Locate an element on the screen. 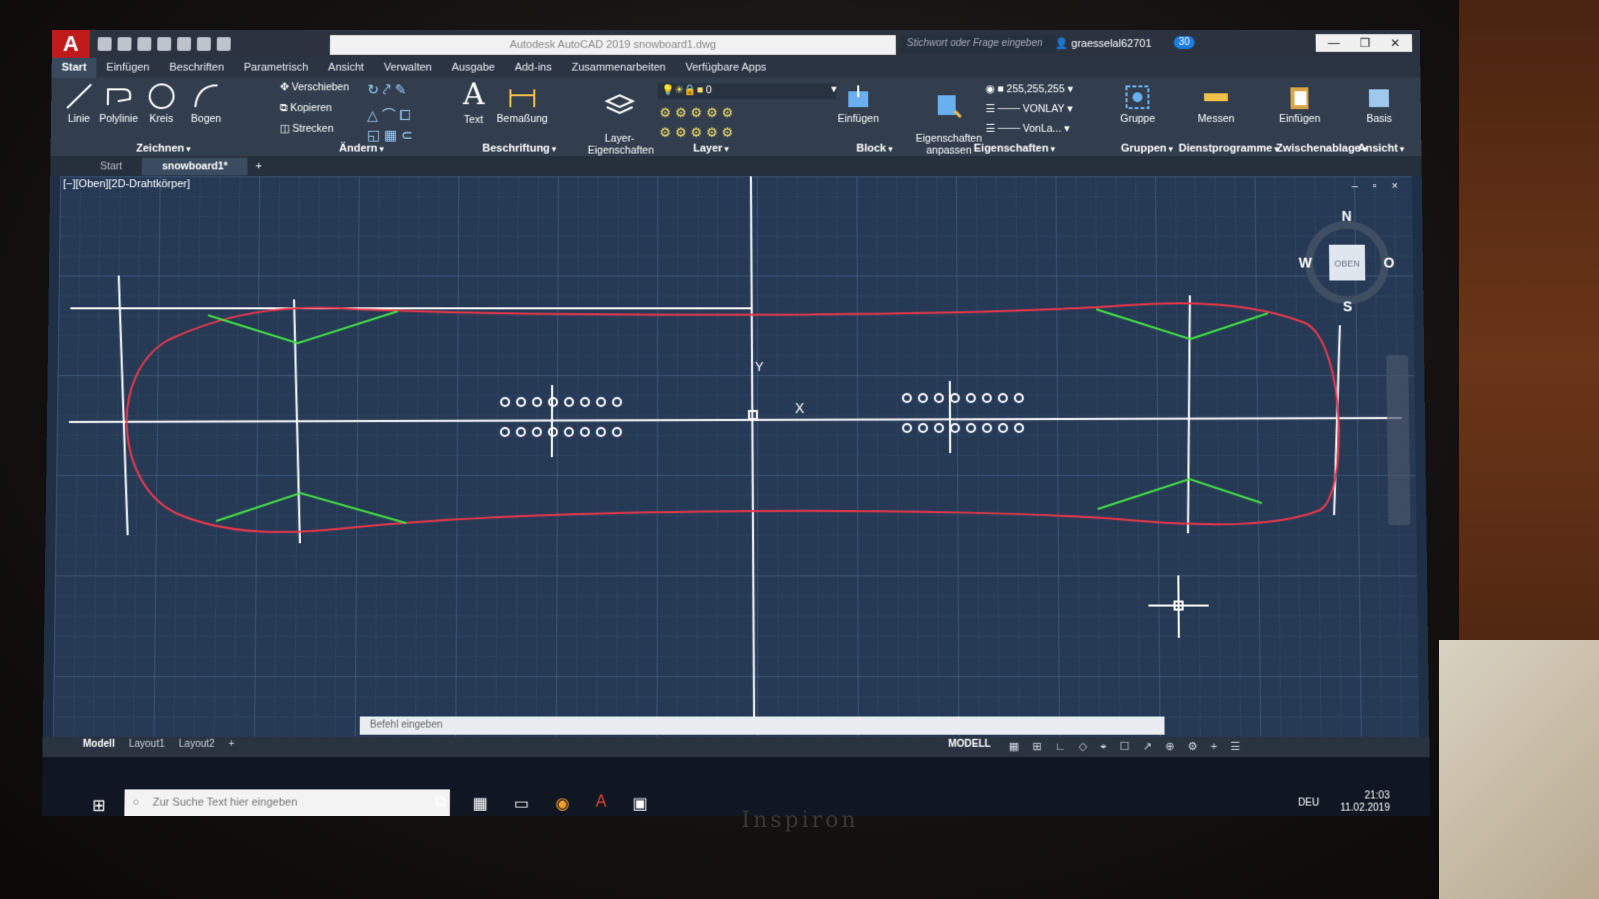 The image size is (1599, 899). windows-start-icon: ⊞ is located at coordinates (99, 805).